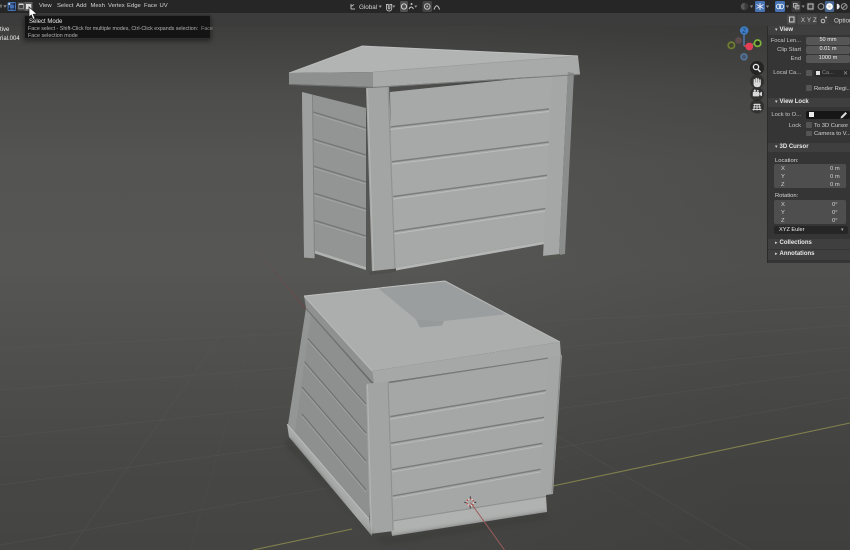 Image resolution: width=850 pixels, height=550 pixels. What do you see at coordinates (809, 21) in the screenshot?
I see `svg-text: Y` at bounding box center [809, 21].